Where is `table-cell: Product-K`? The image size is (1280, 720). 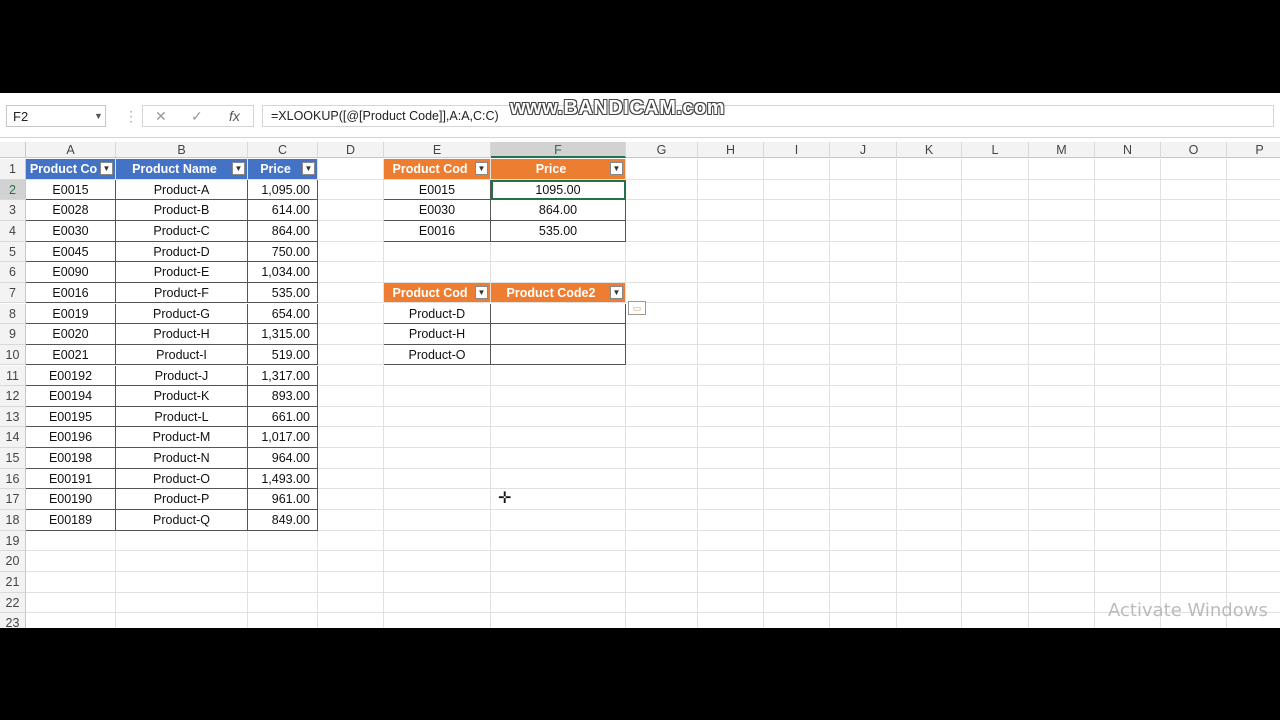 table-cell: Product-K is located at coordinates (182, 396).